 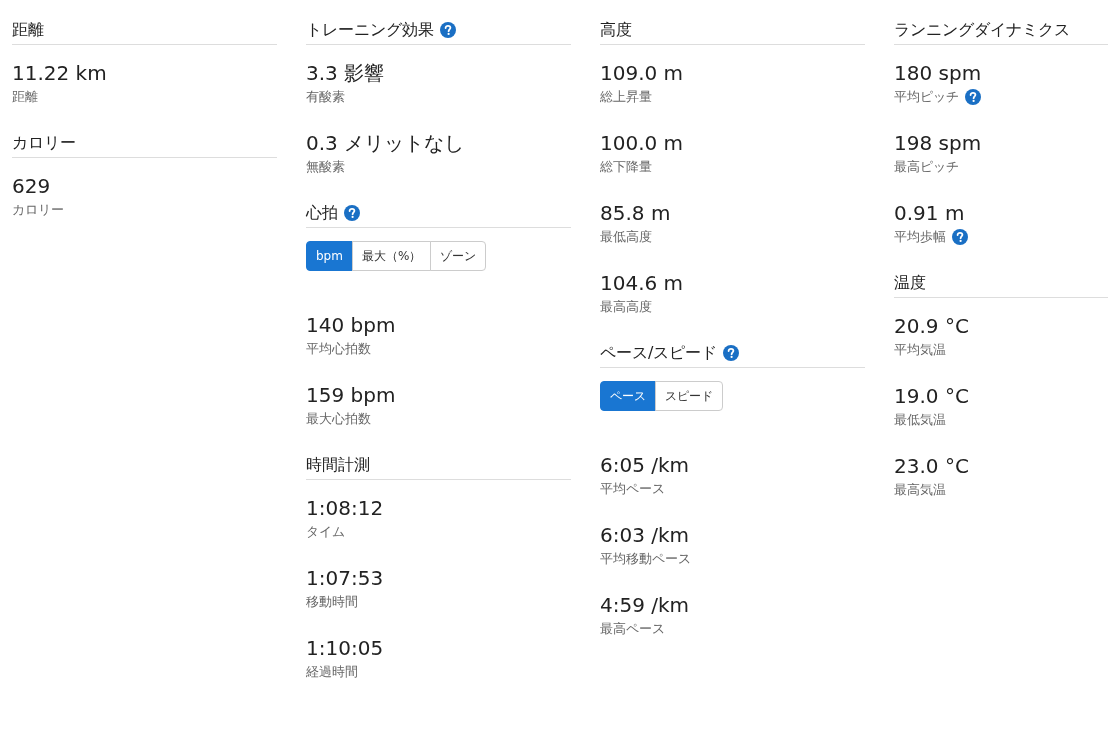 What do you see at coordinates (31, 186) in the screenshot?
I see `stat-value: 629` at bounding box center [31, 186].